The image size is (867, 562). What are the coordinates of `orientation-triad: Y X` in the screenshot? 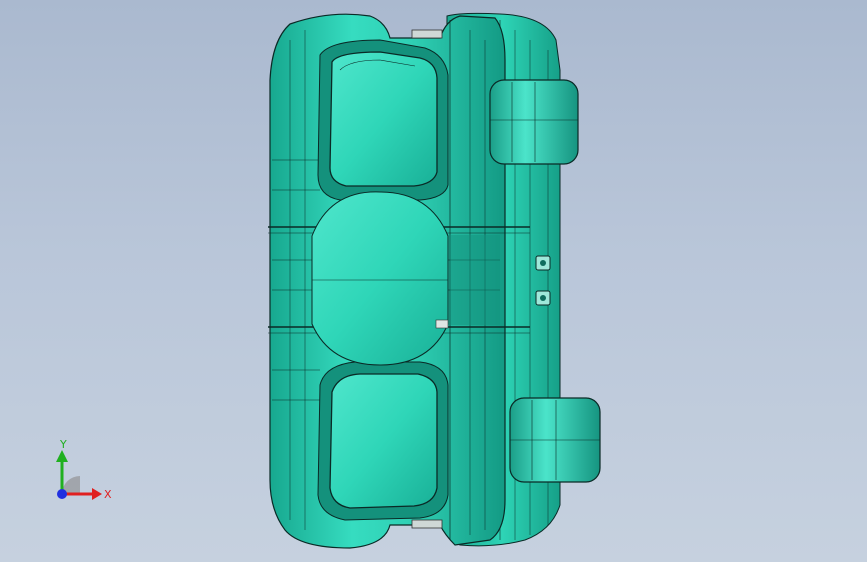 It's located at (80, 476).